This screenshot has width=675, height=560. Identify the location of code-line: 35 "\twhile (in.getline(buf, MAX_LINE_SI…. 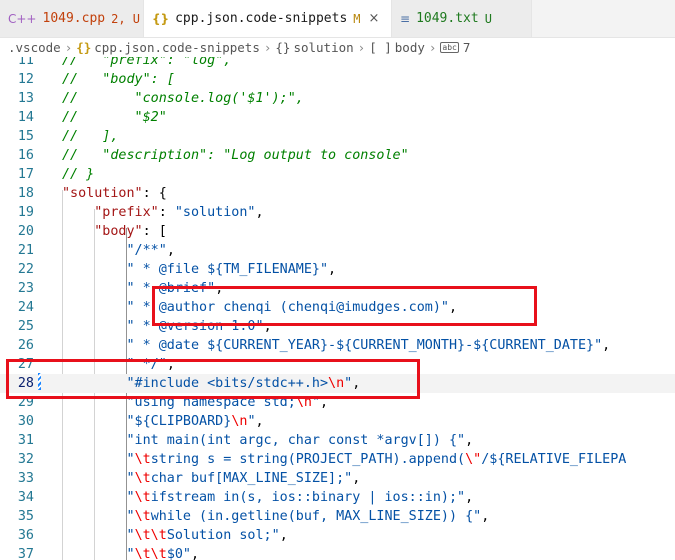
(337, 516).